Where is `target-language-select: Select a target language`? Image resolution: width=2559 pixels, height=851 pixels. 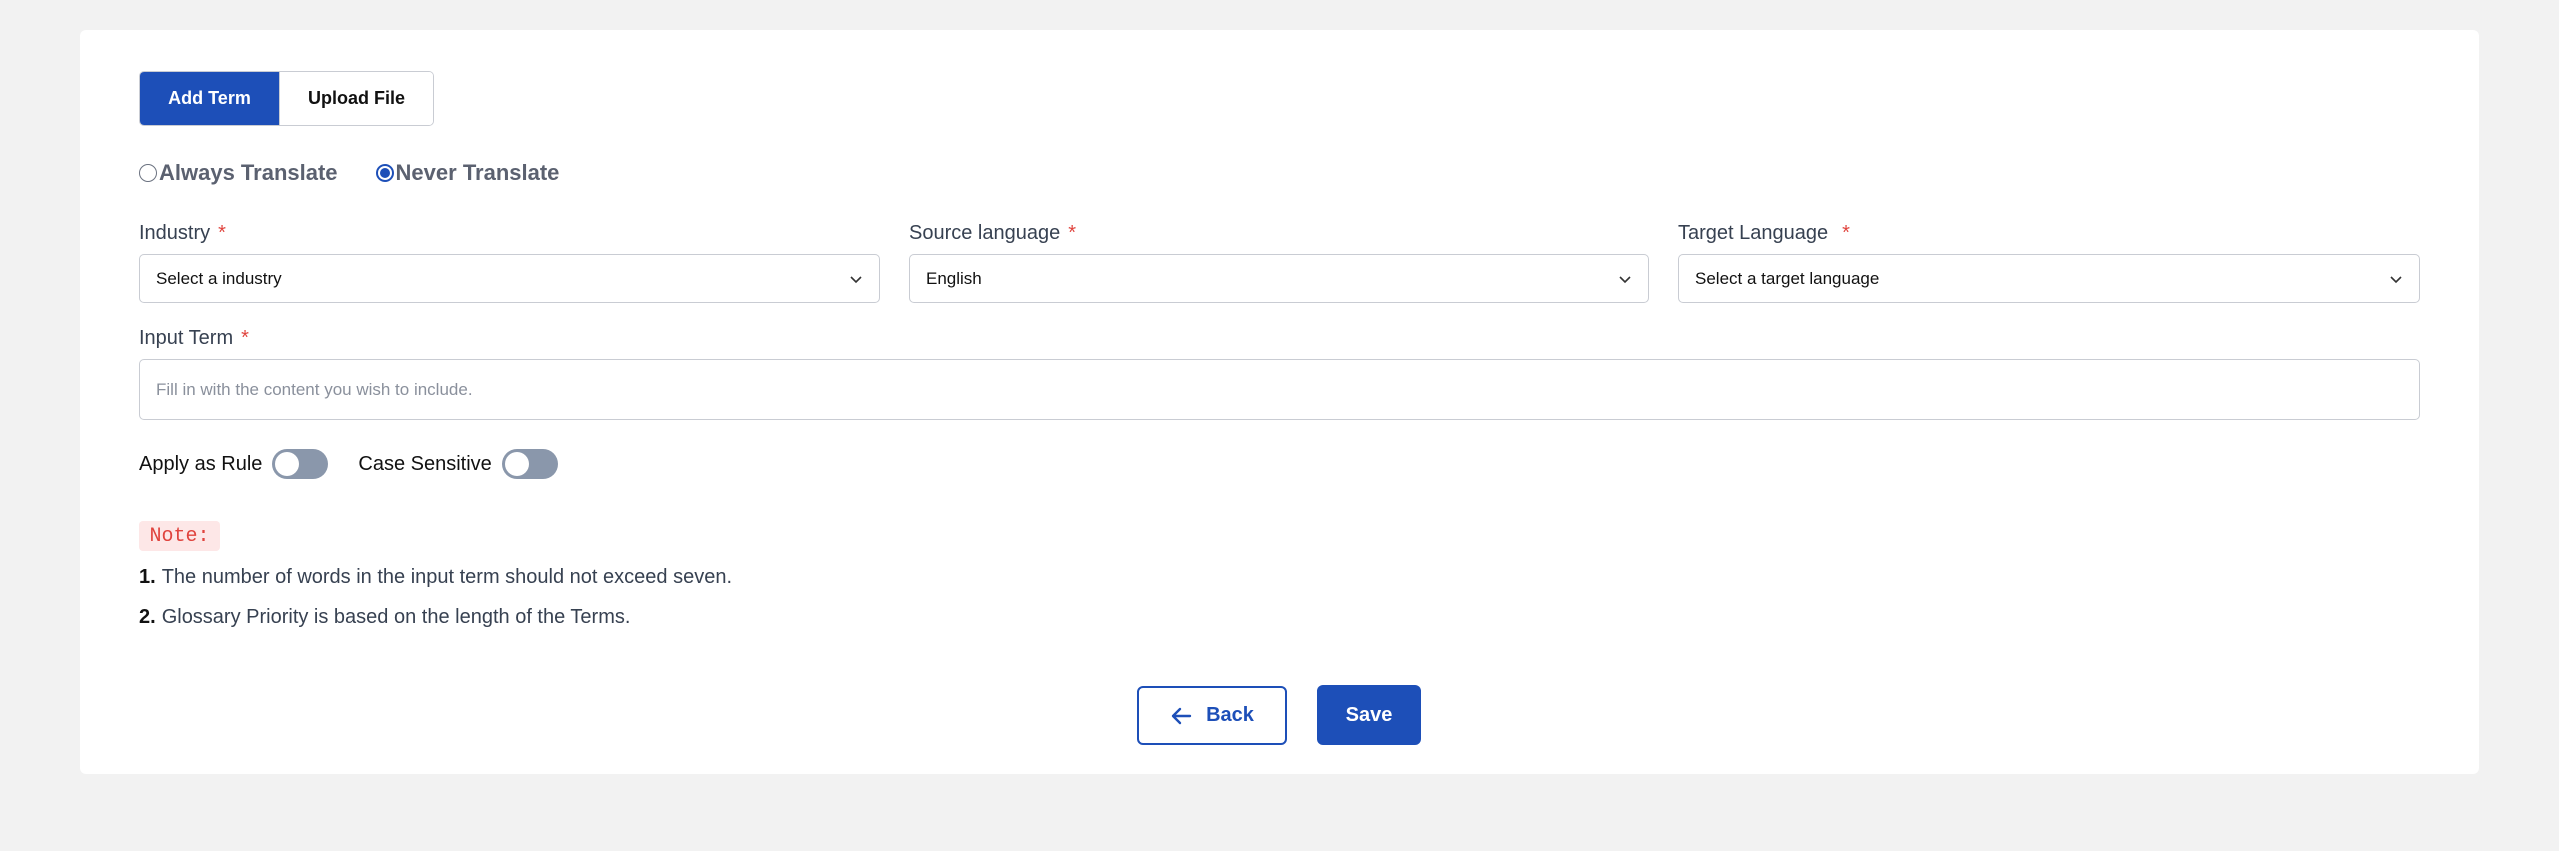 target-language-select: Select a target language is located at coordinates (2049, 278).